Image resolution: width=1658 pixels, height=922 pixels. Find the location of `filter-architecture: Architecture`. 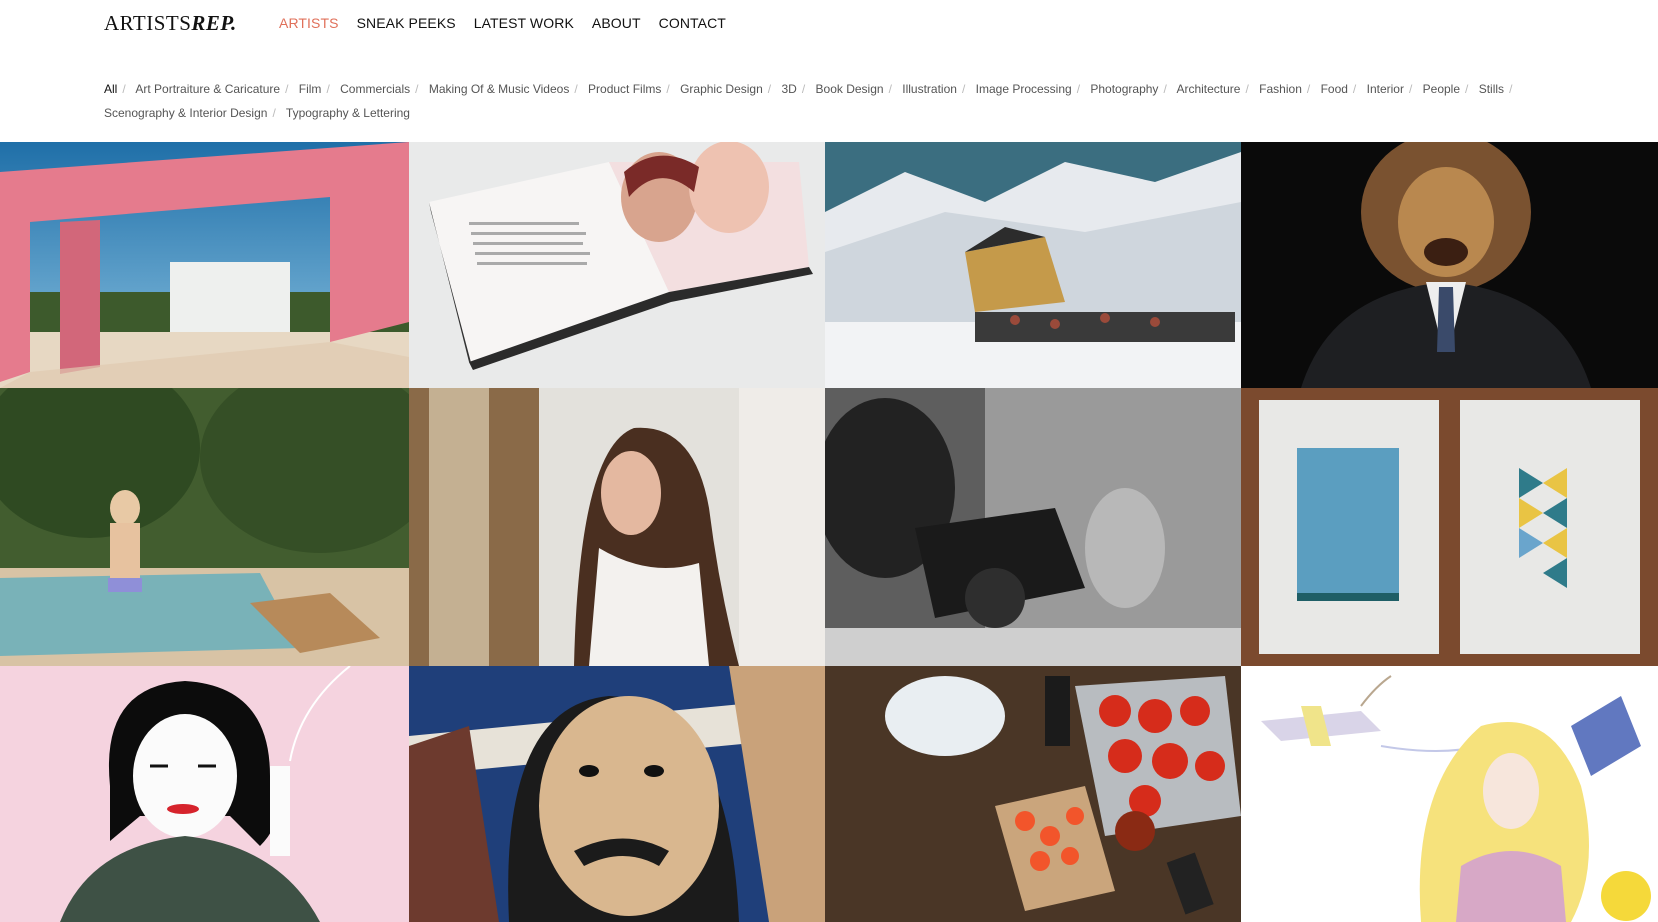

filter-architecture: Architecture is located at coordinates (1208, 89).